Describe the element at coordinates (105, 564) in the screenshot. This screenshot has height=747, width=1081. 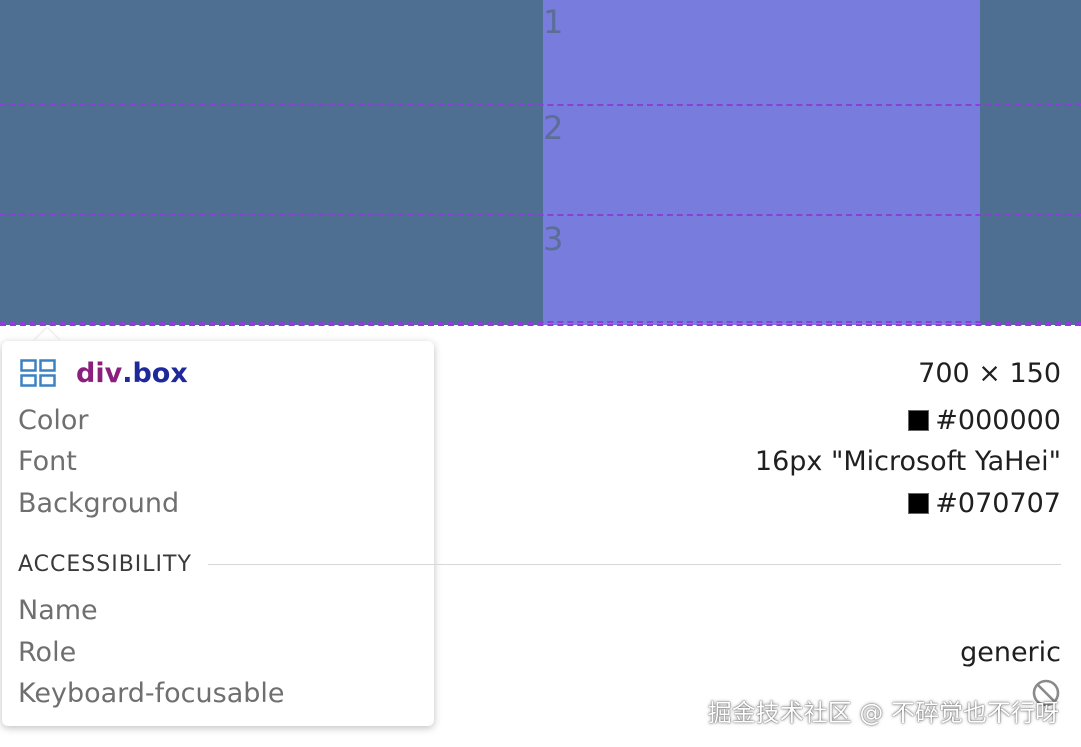
I see `accessibility-title: ACCESSIBILITY` at that location.